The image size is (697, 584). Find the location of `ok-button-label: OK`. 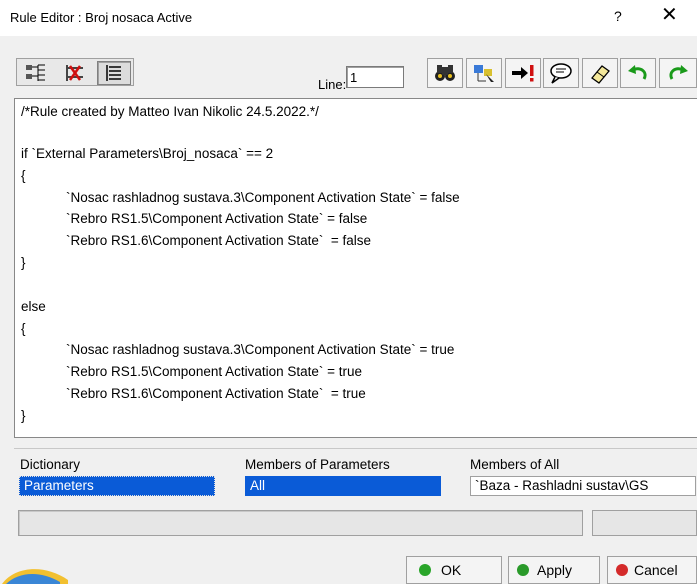

ok-button-label: OK is located at coordinates (451, 570).